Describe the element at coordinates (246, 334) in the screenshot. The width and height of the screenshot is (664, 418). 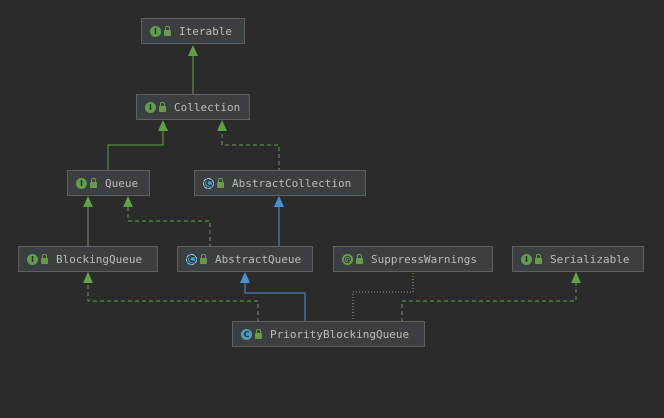
I see `class-icon: C` at that location.